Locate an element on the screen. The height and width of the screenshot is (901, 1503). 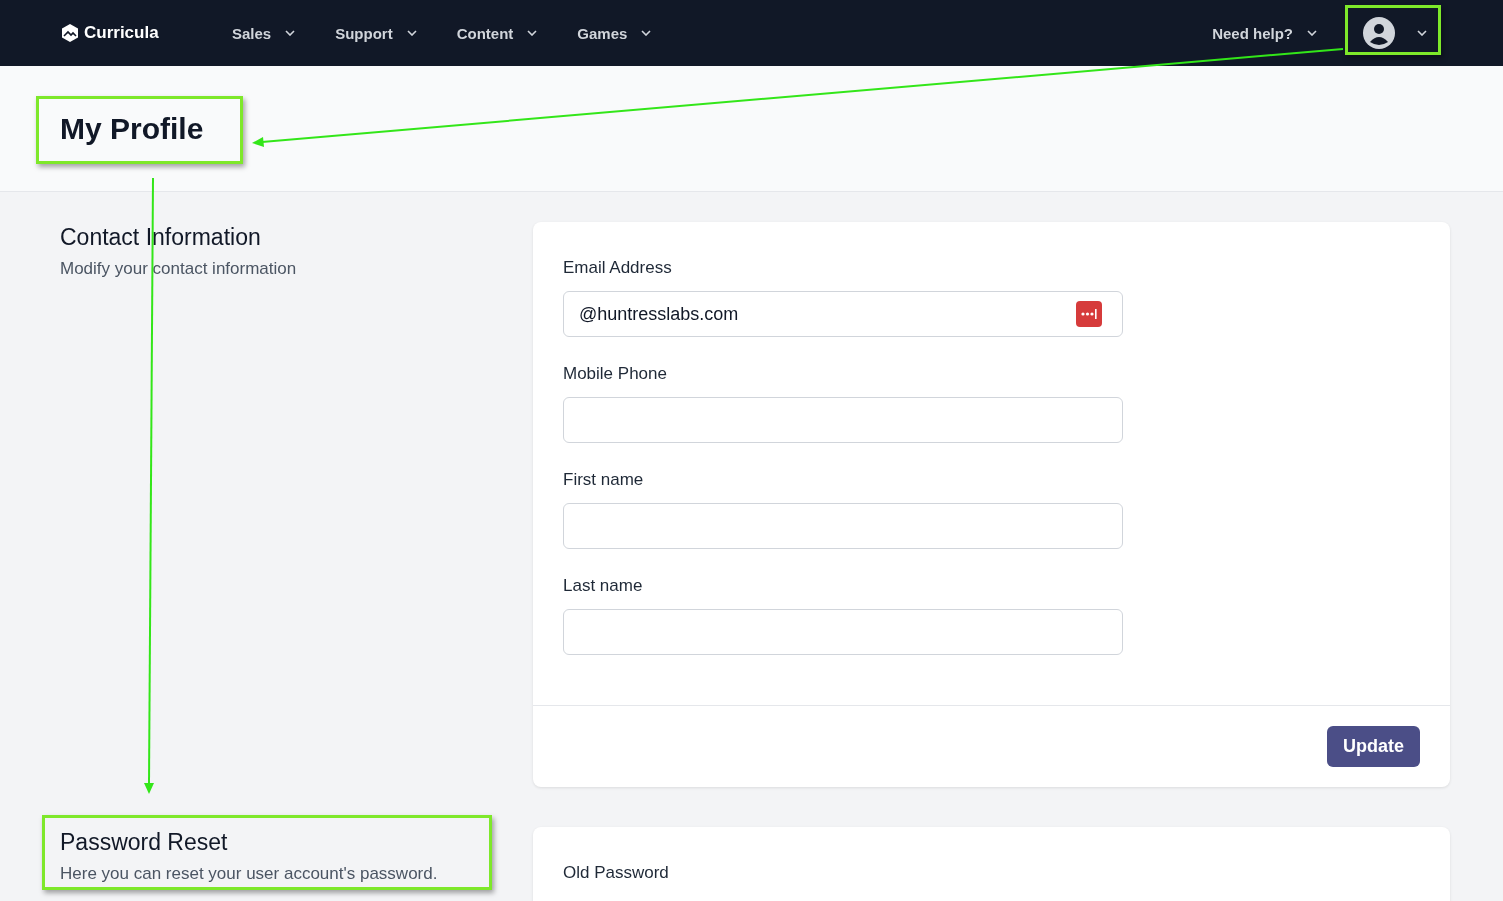
field-label: Mobile Phone is located at coordinates (615, 374).